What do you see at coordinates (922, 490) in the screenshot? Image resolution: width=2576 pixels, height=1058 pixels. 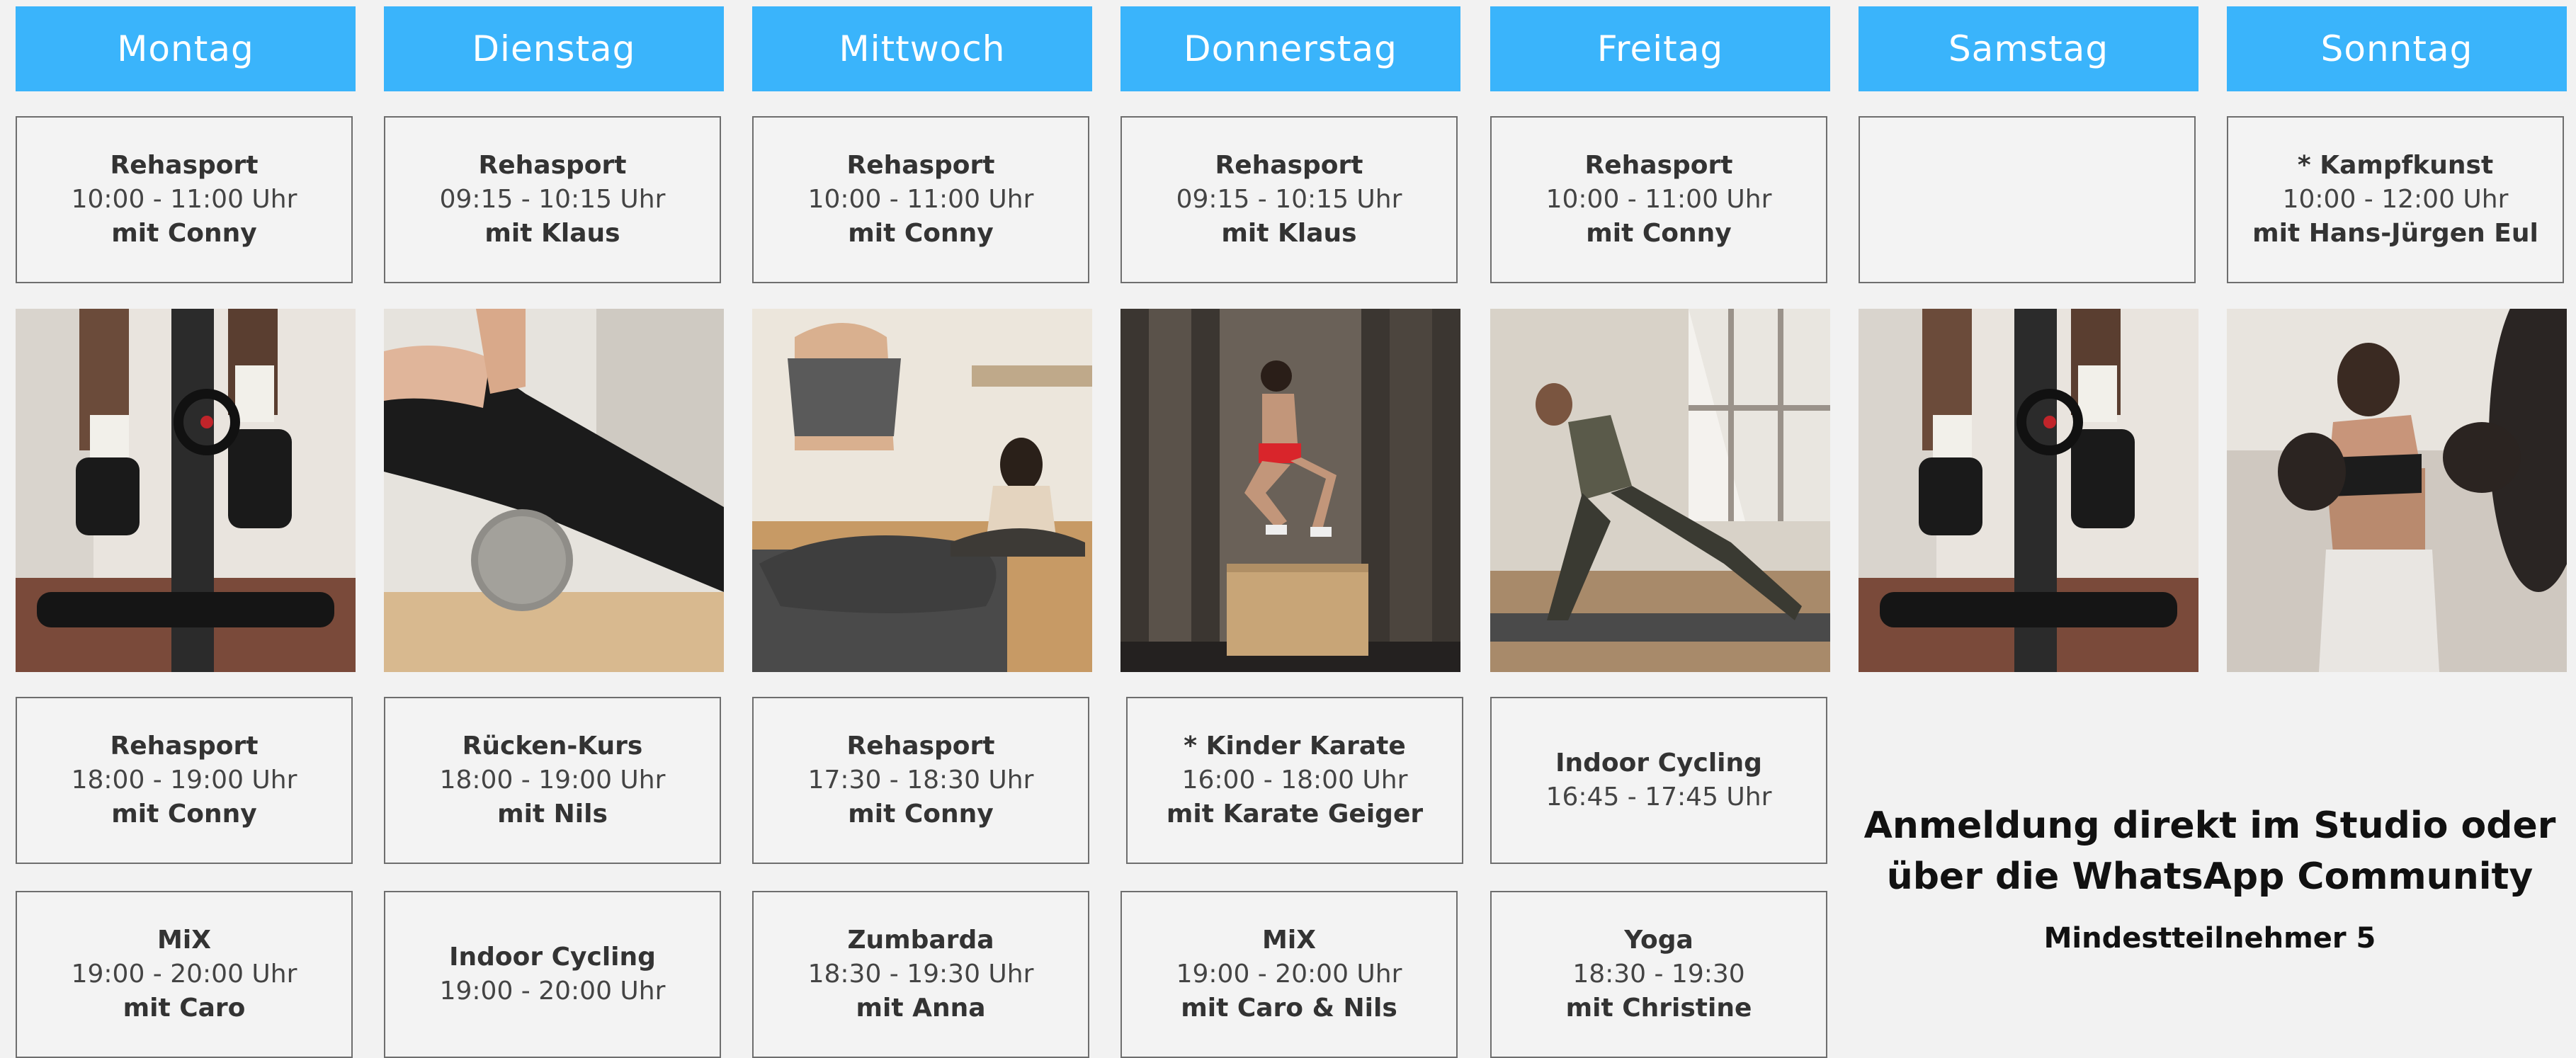 I see `photo-meditation` at bounding box center [922, 490].